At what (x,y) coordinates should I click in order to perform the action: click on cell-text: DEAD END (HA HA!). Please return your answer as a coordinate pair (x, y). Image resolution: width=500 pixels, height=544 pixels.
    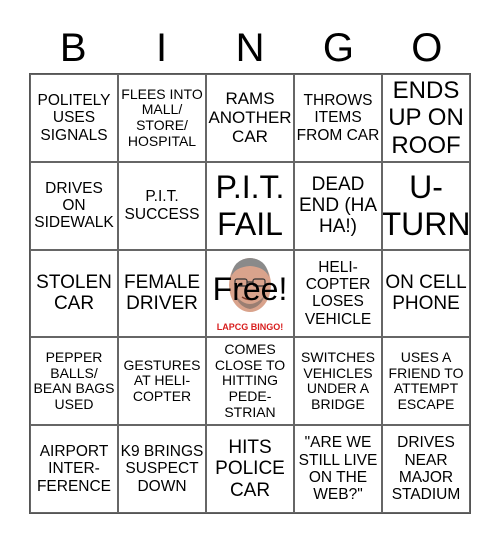
    Looking at the image, I should click on (338, 205).